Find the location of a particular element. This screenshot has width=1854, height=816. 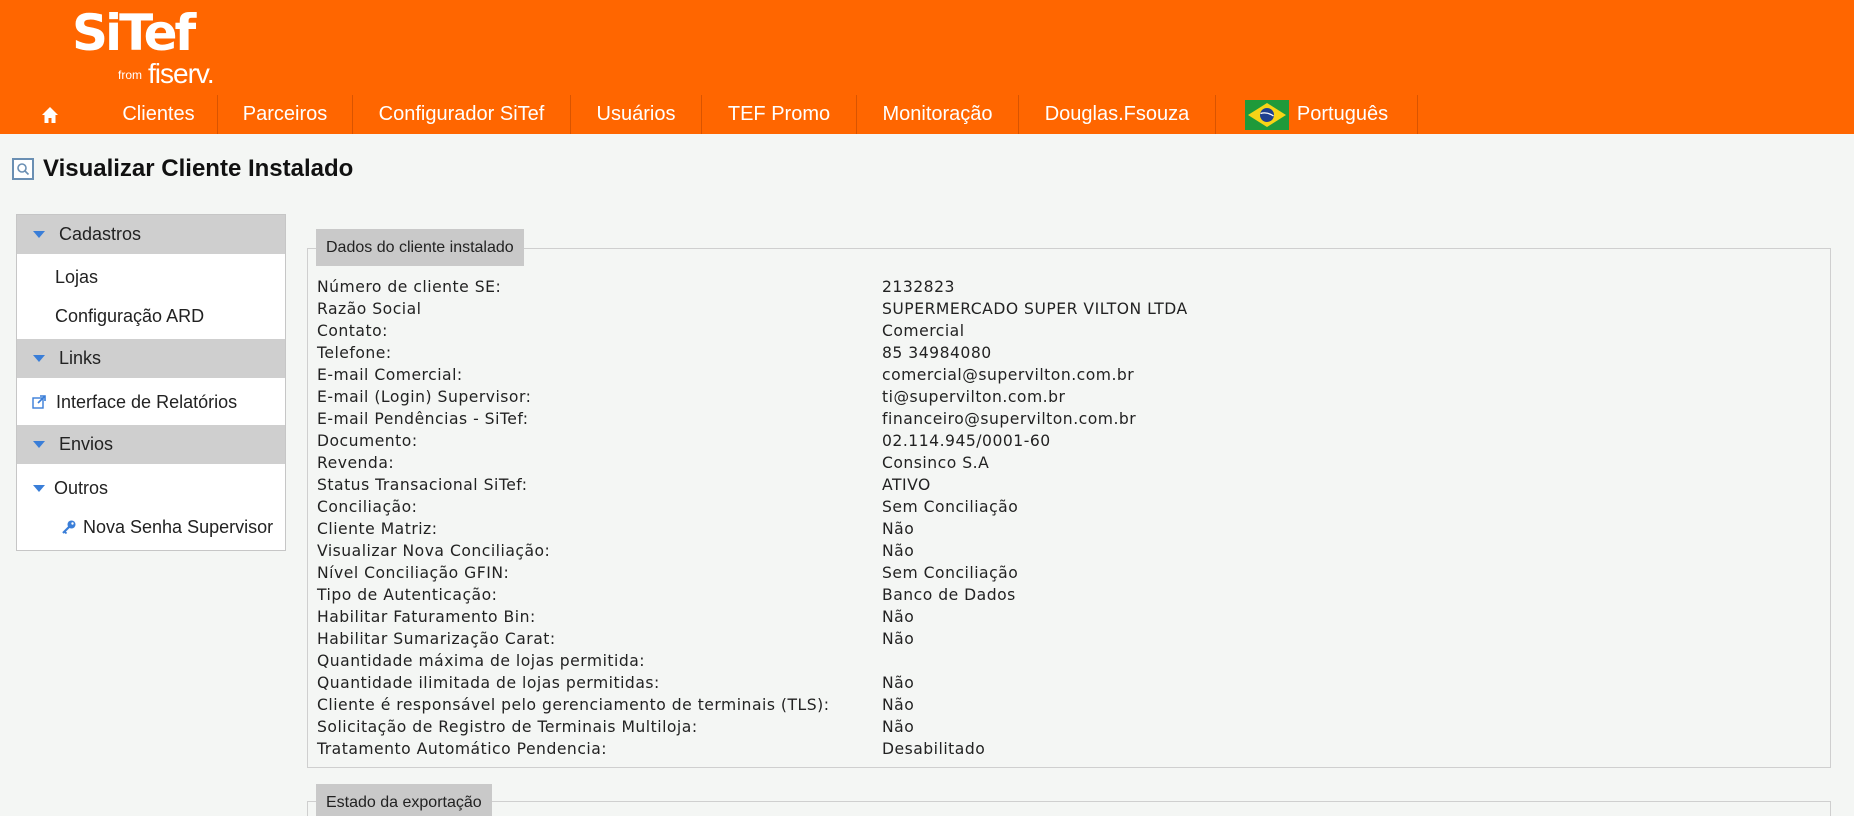

nav-monitoracao: Monitoração is located at coordinates (938, 114).